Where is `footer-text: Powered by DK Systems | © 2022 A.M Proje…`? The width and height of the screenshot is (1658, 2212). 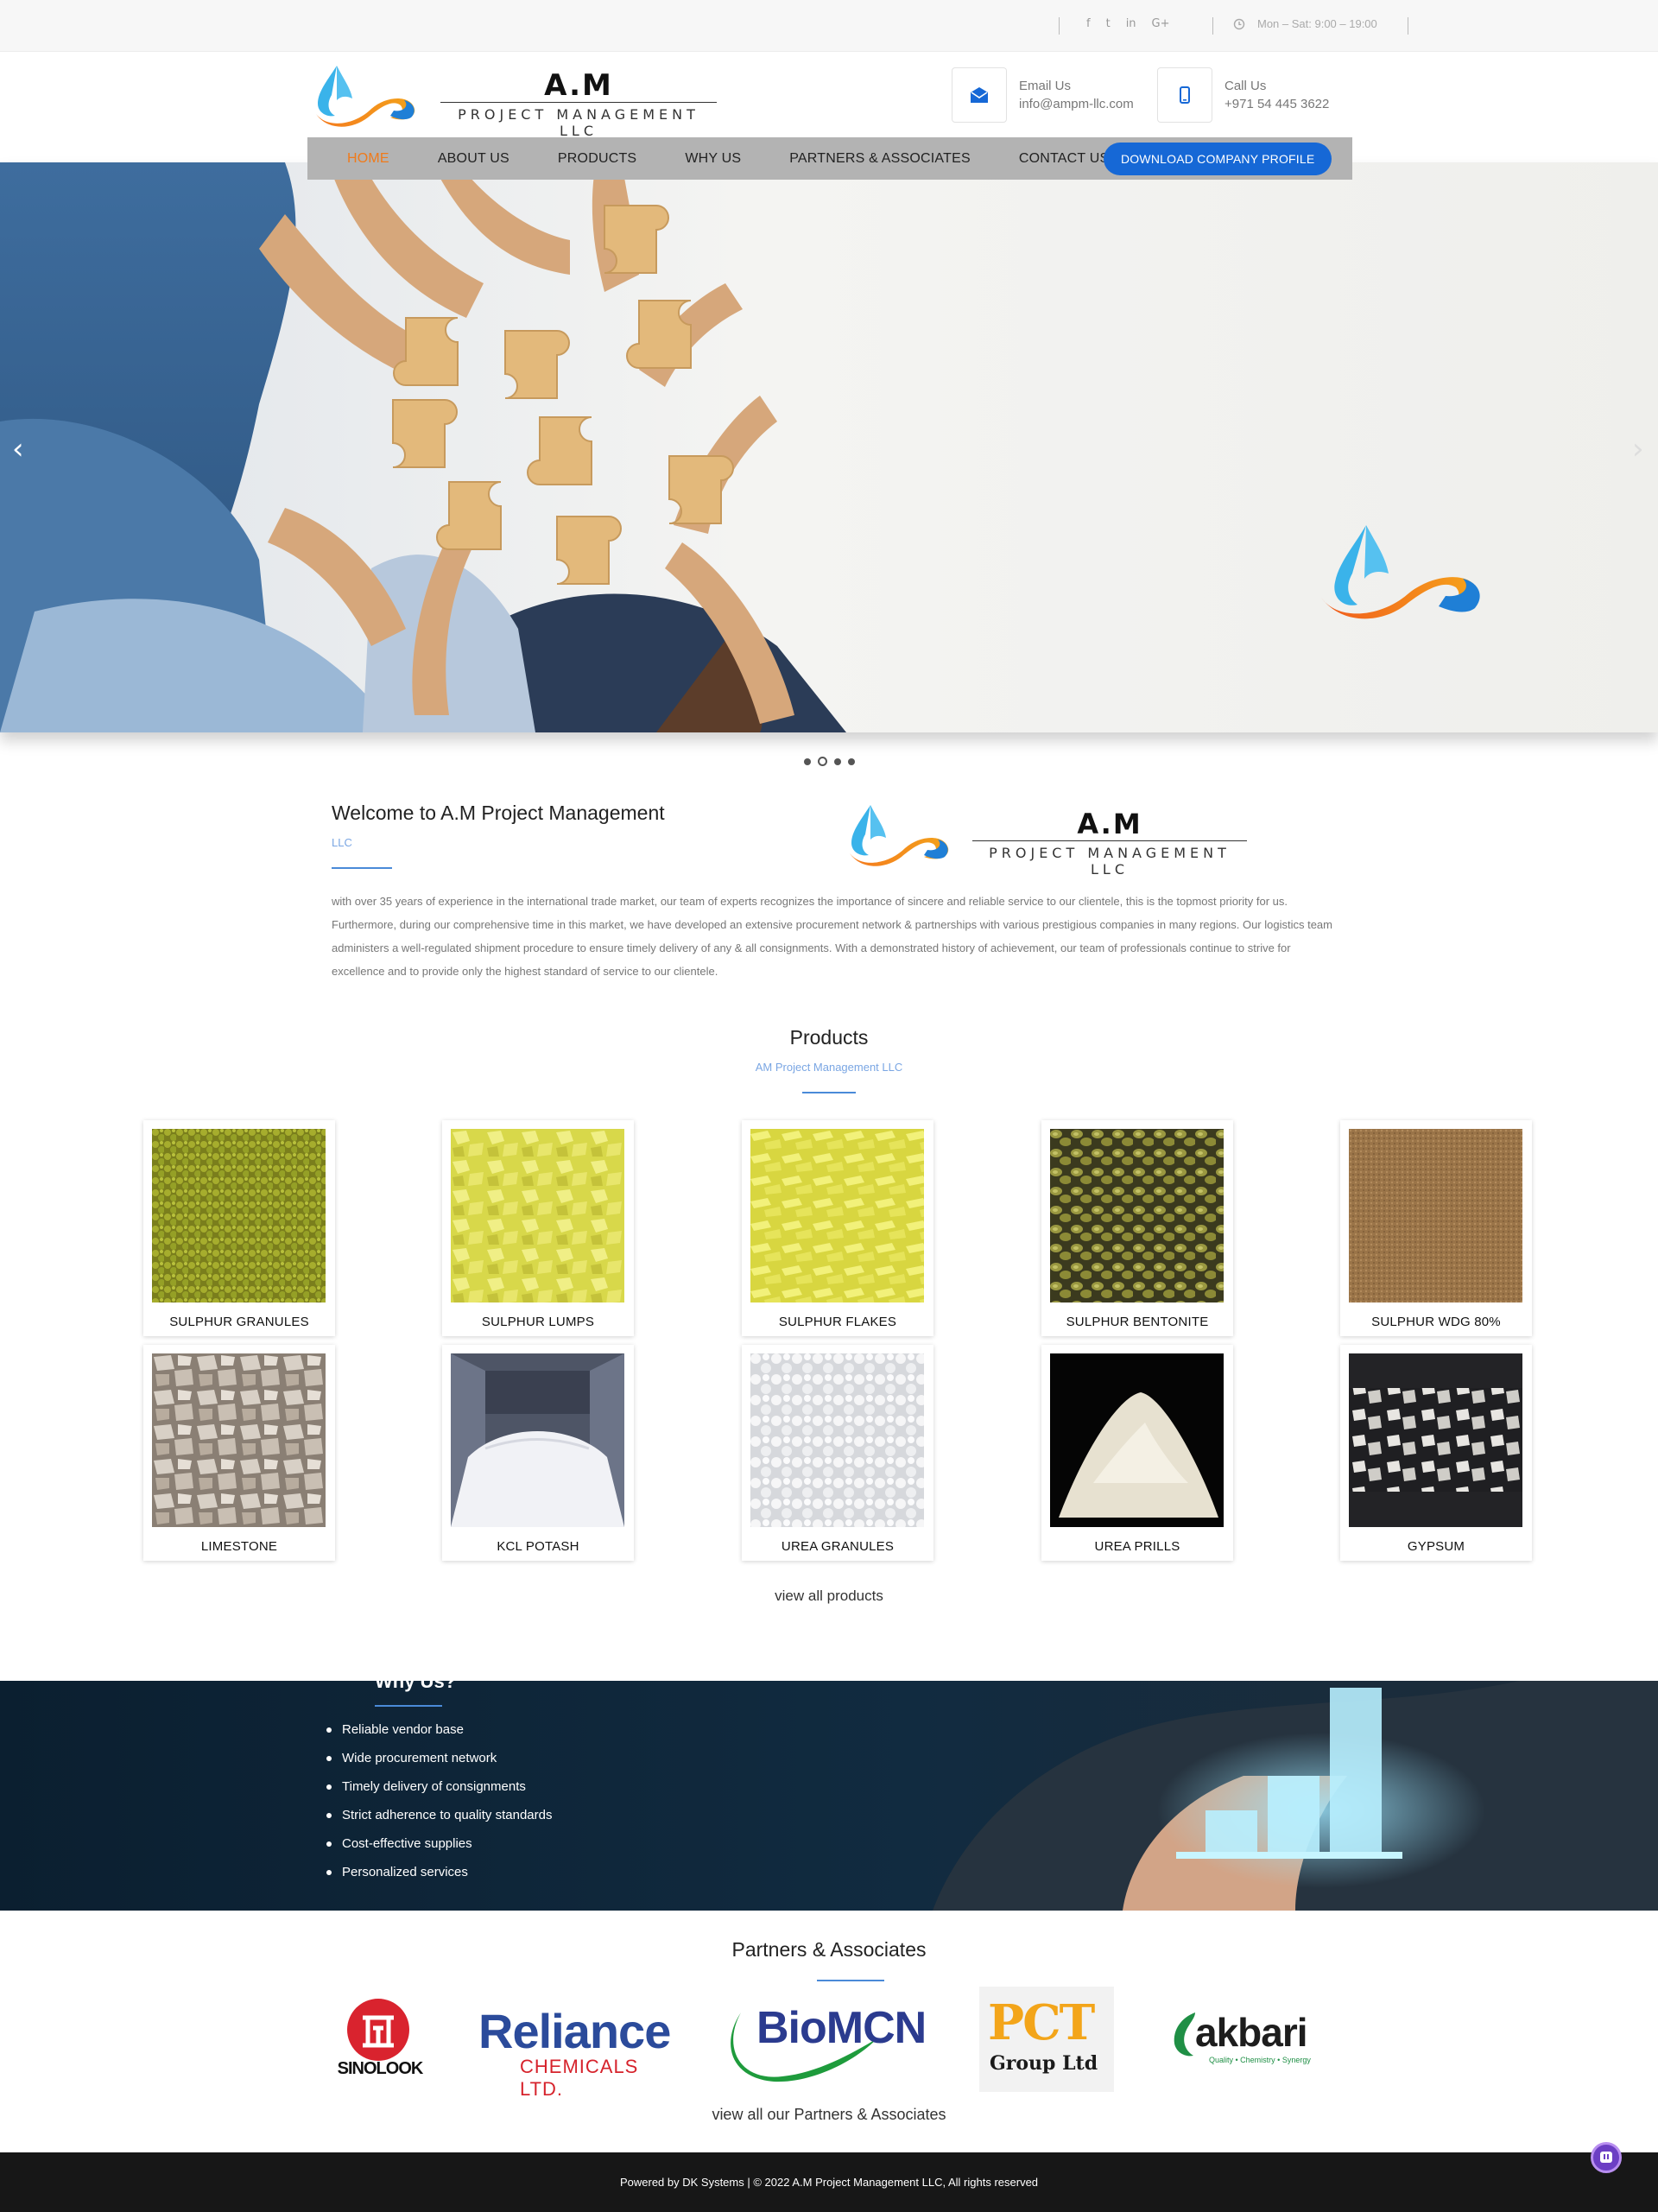
footer-text: Powered by DK Systems | © 2022 A.M Proje… is located at coordinates (829, 2182).